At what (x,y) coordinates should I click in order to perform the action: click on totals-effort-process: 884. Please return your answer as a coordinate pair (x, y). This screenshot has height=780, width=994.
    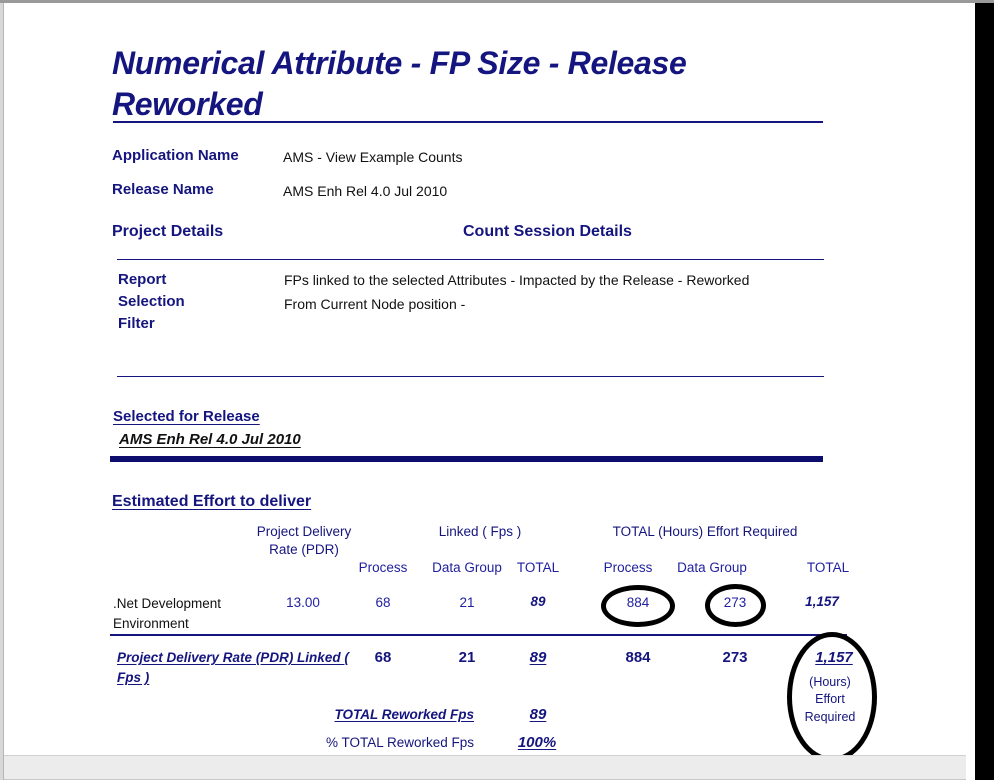
    Looking at the image, I should click on (638, 657).